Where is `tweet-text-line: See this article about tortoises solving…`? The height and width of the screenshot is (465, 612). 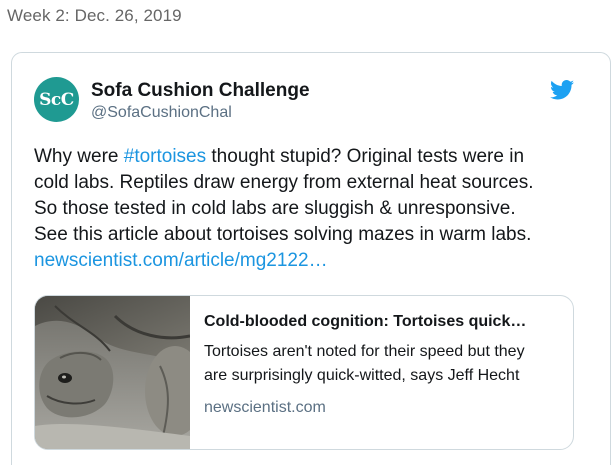 tweet-text-line: See this article about tortoises solving… is located at coordinates (283, 234).